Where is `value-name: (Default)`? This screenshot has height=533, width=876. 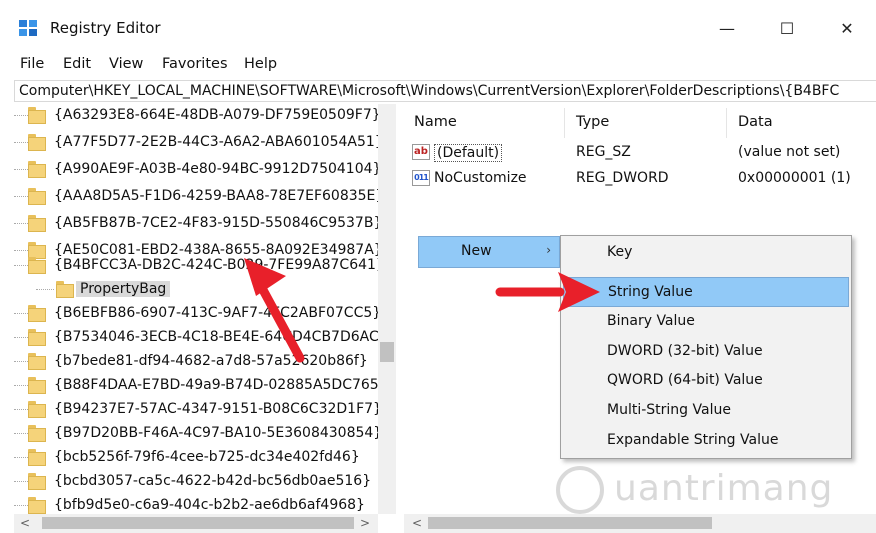 value-name: (Default) is located at coordinates (468, 153).